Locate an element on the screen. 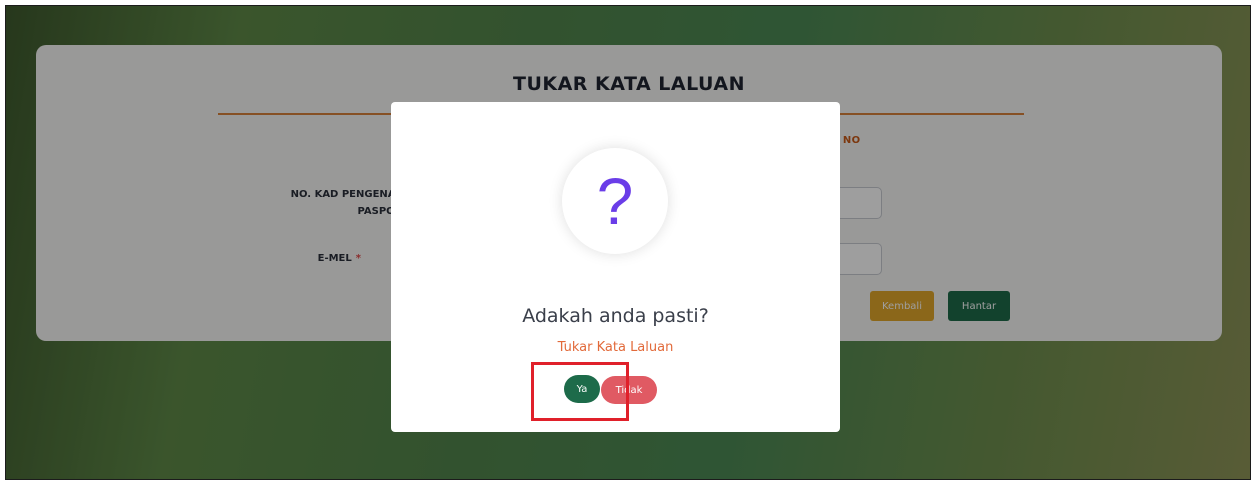 This screenshot has width=1256, height=485. highlight-box is located at coordinates (580, 391).